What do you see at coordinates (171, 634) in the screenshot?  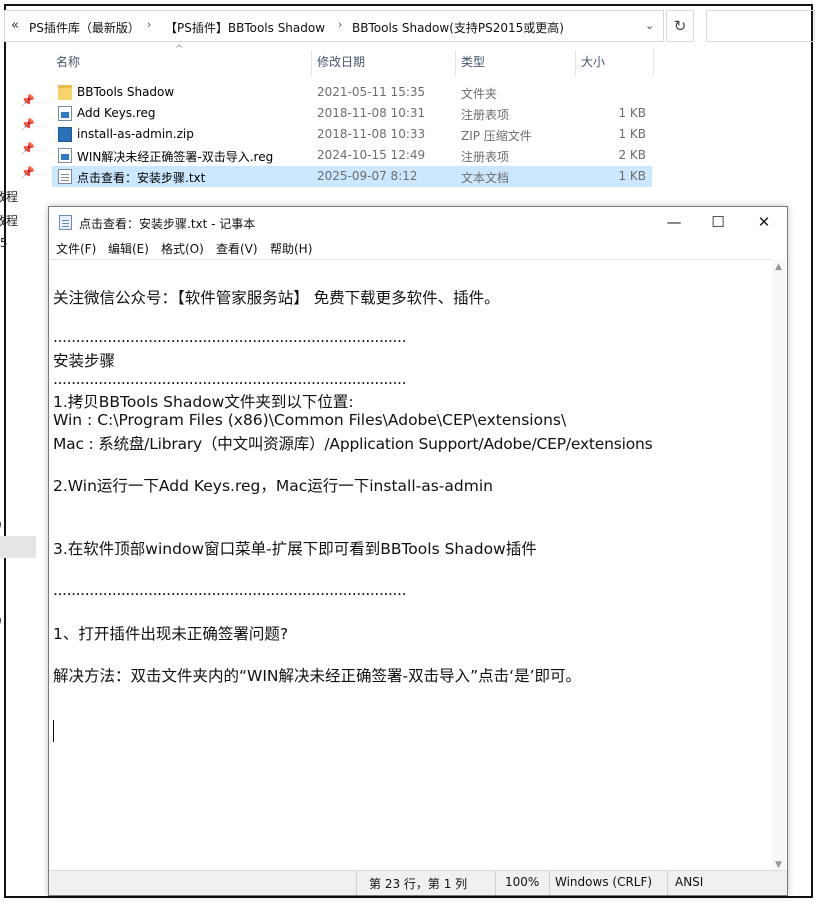 I see `text-line: 1、打开插件出现未正确签署问题?` at bounding box center [171, 634].